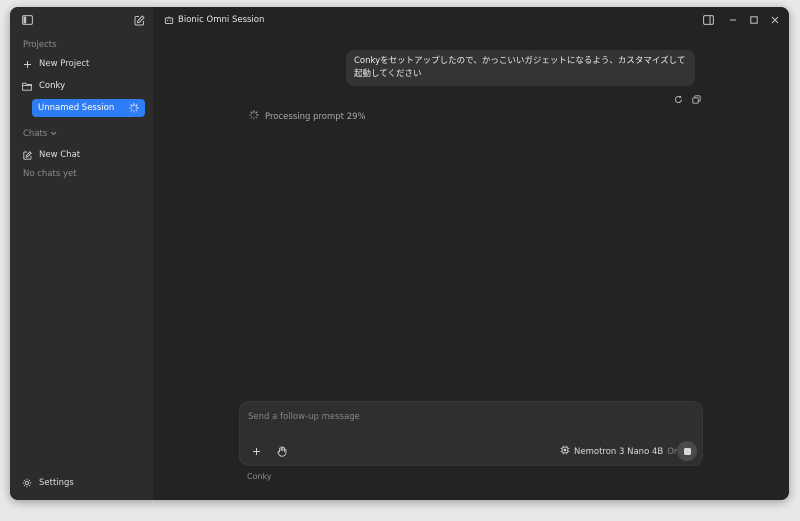  What do you see at coordinates (60, 155) in the screenshot?
I see `new-chat-label: New Chat` at bounding box center [60, 155].